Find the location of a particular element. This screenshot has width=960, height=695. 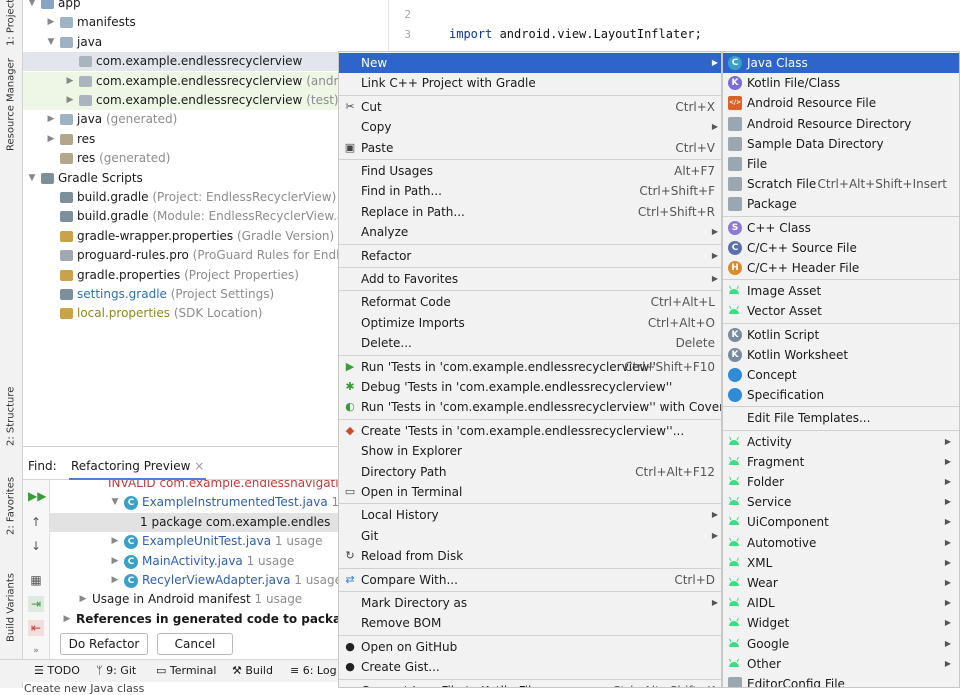

context-menu-item: Analyze ▶ is located at coordinates (530, 232).